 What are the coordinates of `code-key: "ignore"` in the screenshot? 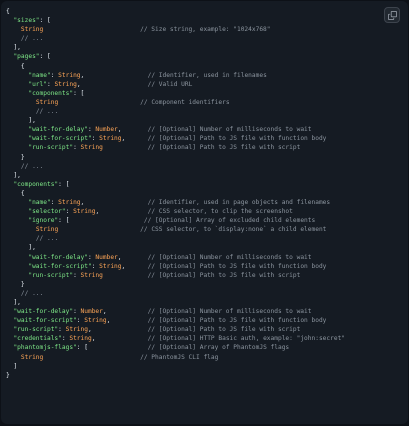 It's located at (43, 221).